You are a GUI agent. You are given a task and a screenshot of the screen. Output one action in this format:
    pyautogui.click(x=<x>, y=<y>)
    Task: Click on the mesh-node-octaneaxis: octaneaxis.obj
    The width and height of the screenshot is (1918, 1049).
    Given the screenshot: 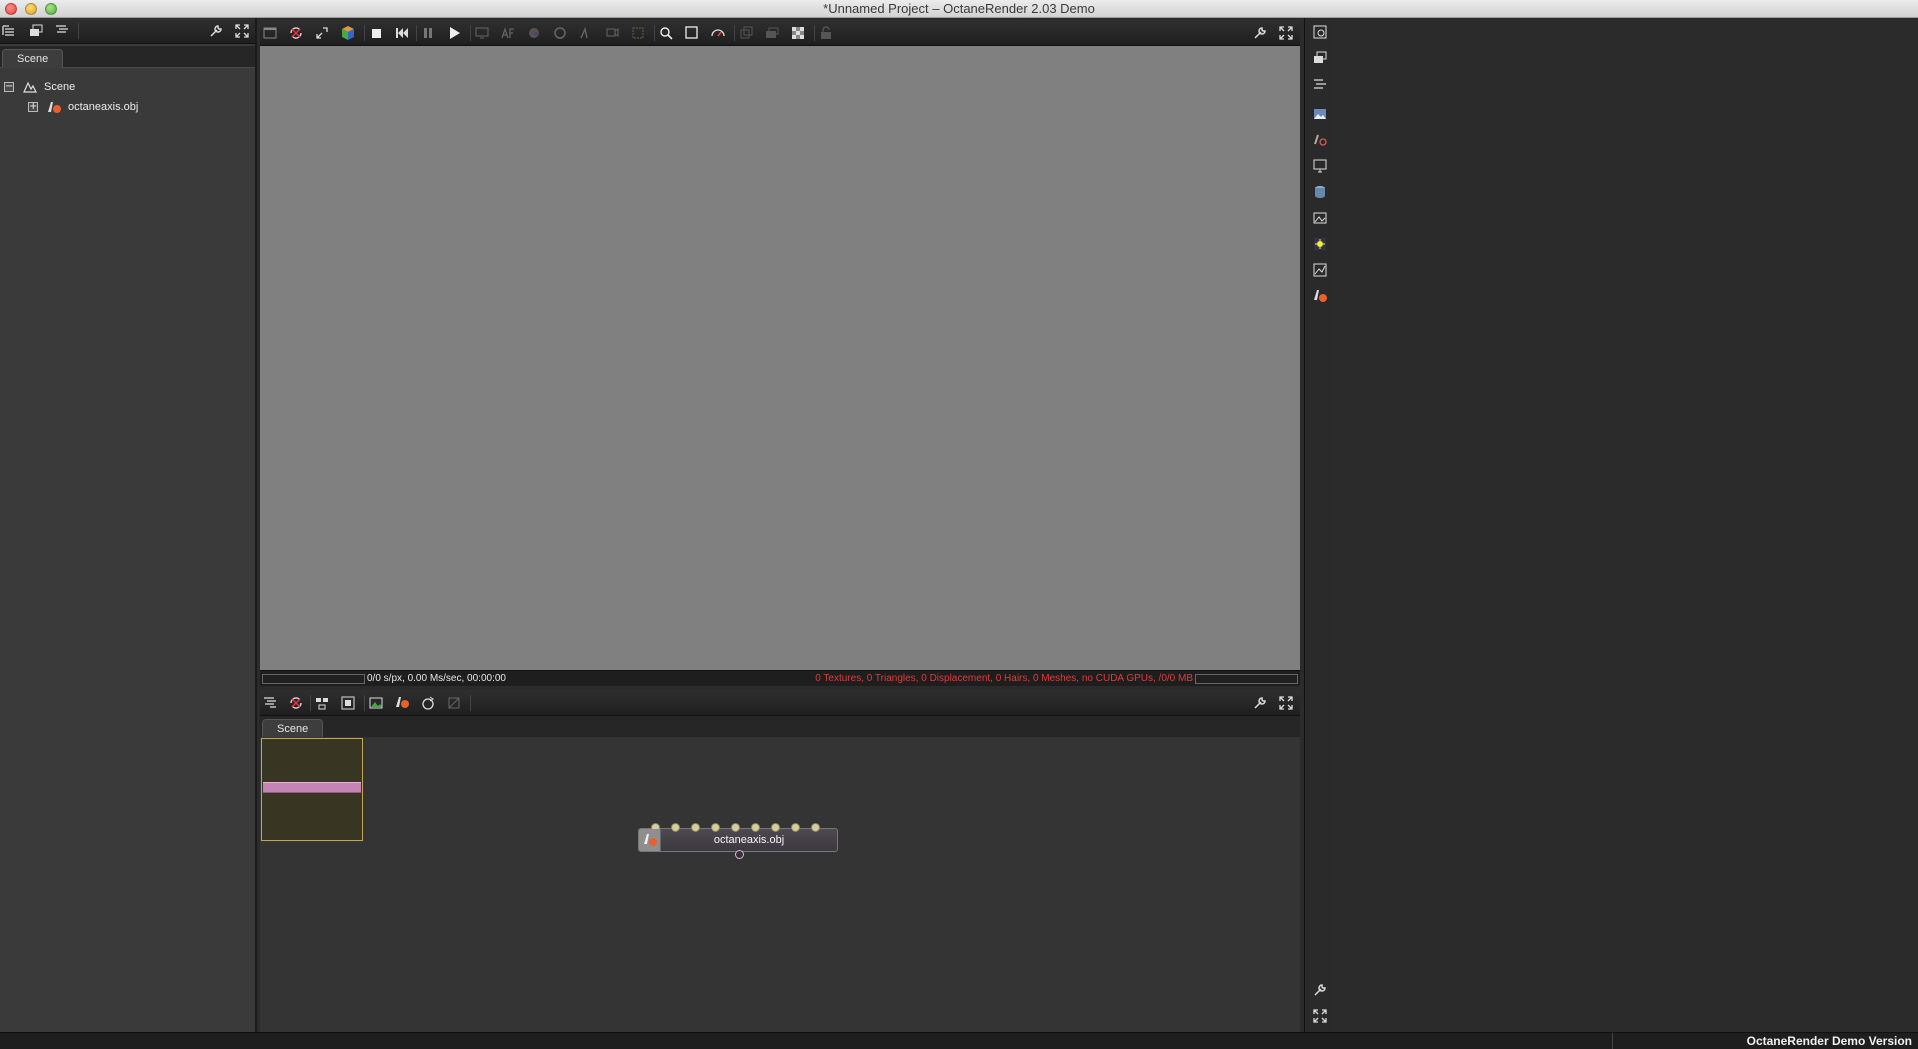 What is the action you would take?
    pyautogui.click(x=738, y=841)
    